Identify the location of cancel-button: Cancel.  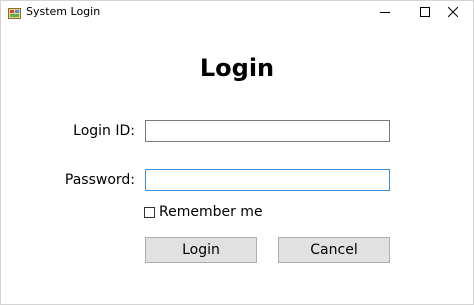
(334, 250).